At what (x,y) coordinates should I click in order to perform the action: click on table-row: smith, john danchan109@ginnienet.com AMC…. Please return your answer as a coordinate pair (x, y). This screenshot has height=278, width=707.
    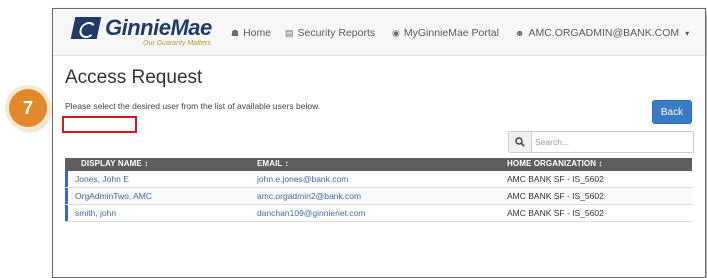
    Looking at the image, I should click on (378, 213).